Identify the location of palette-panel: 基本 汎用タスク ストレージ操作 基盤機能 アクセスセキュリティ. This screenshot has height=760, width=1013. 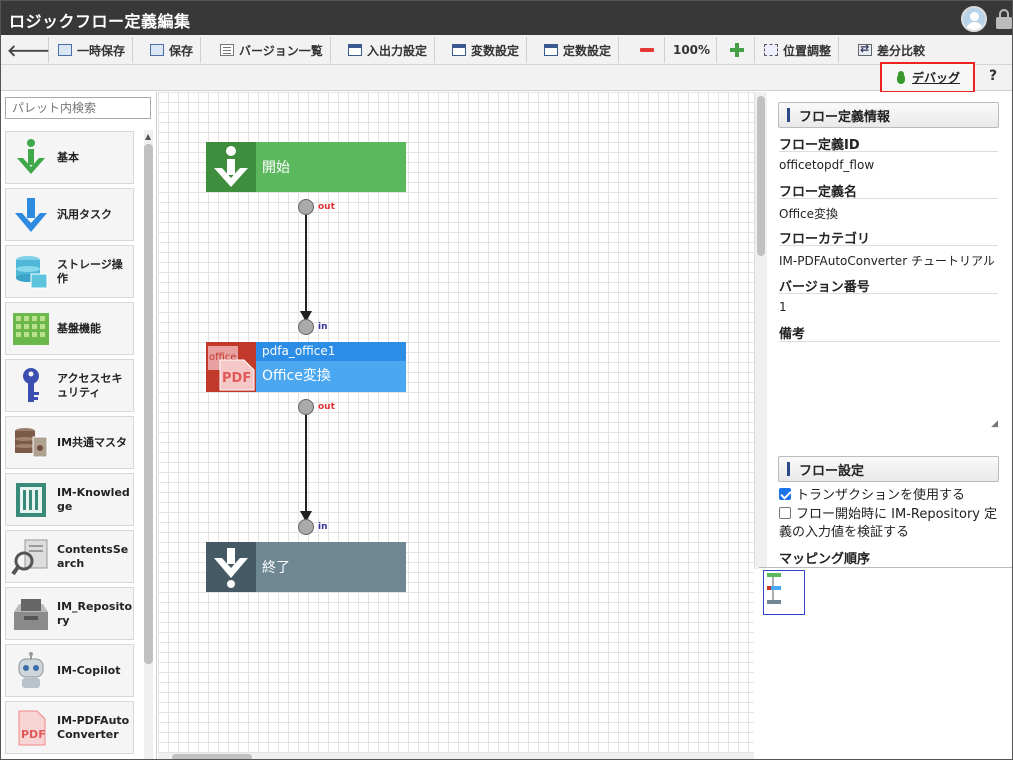
(79, 425).